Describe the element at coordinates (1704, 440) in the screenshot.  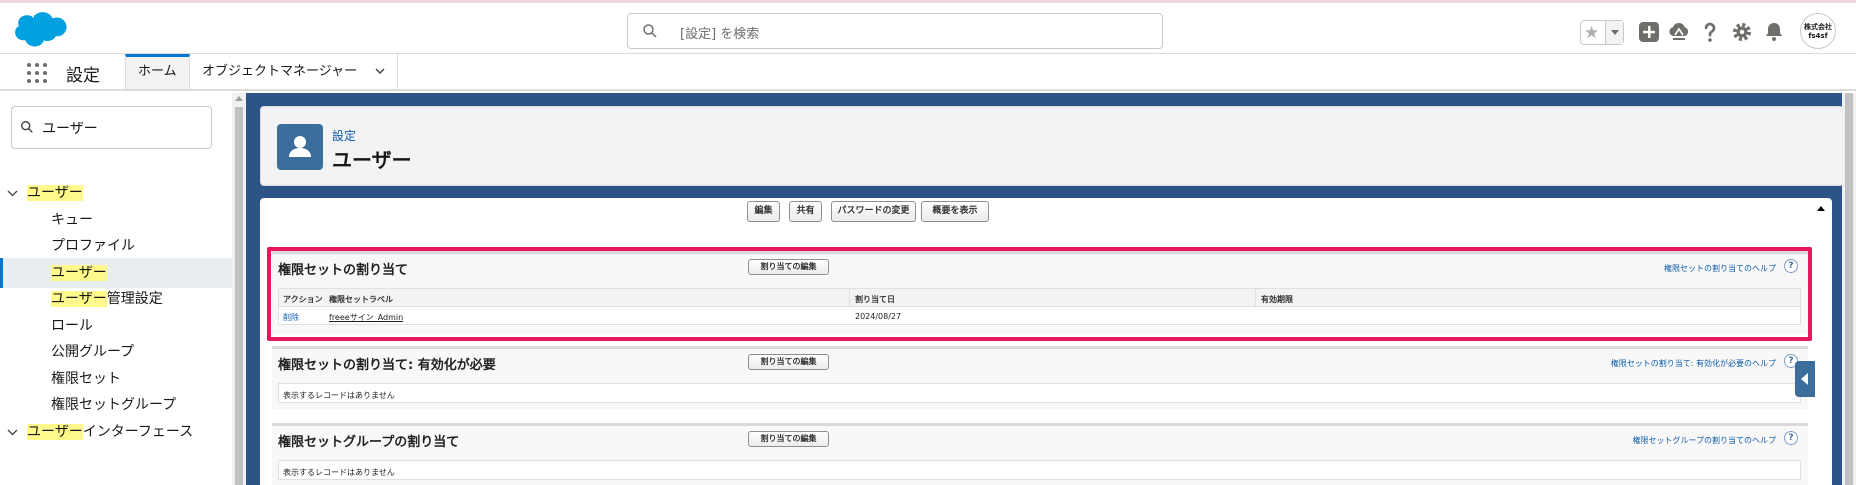
I see `section-help-link: 権限セットグループの割り当てのヘルプ` at that location.